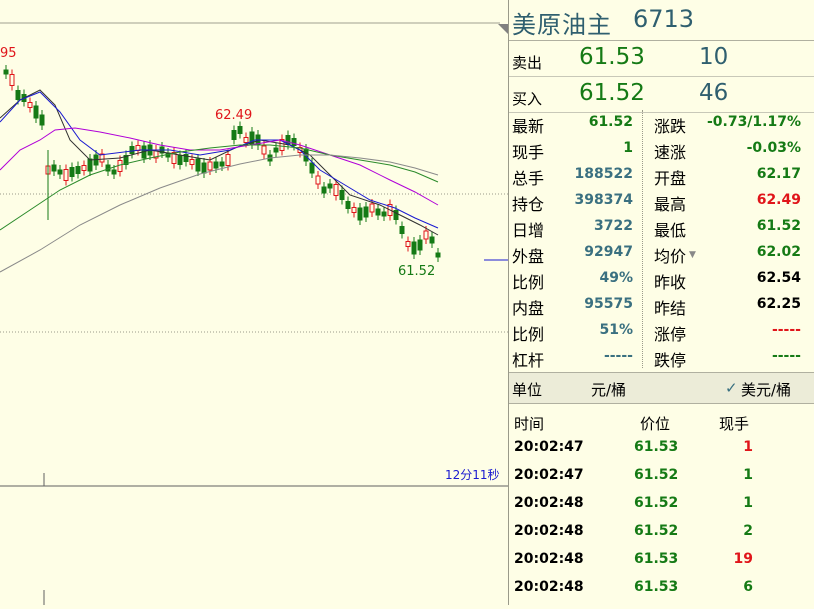  What do you see at coordinates (528, 230) in the screenshot?
I see `stat-left-label: 日增` at bounding box center [528, 230].